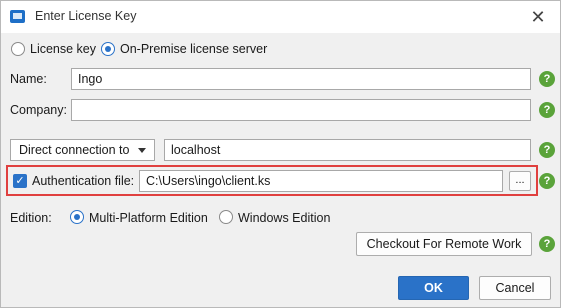 This screenshot has height=308, width=561. What do you see at coordinates (83, 181) in the screenshot?
I see `auth-file-label: Authentication file:` at bounding box center [83, 181].